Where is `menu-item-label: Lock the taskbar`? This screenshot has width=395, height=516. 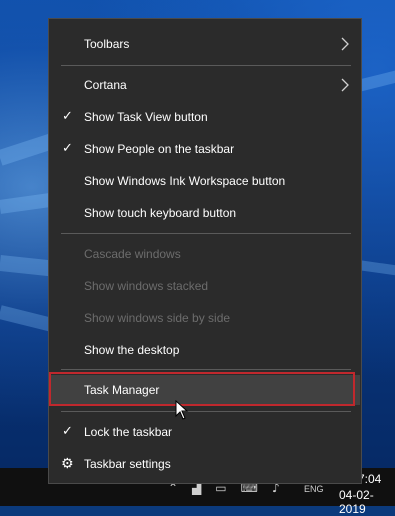 menu-item-label: Lock the taskbar is located at coordinates (128, 432).